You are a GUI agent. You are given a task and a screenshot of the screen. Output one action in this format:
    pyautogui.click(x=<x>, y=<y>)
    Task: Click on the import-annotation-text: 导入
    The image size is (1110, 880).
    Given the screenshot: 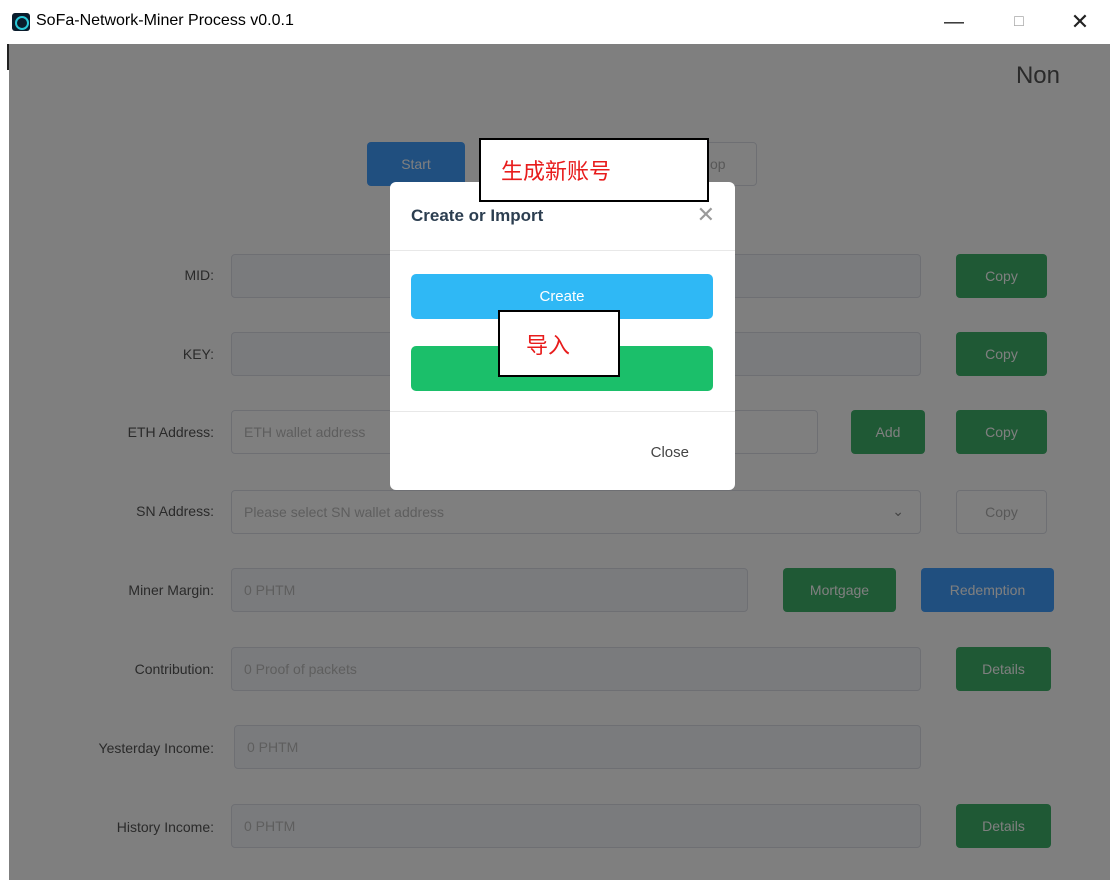 What is the action you would take?
    pyautogui.click(x=548, y=346)
    